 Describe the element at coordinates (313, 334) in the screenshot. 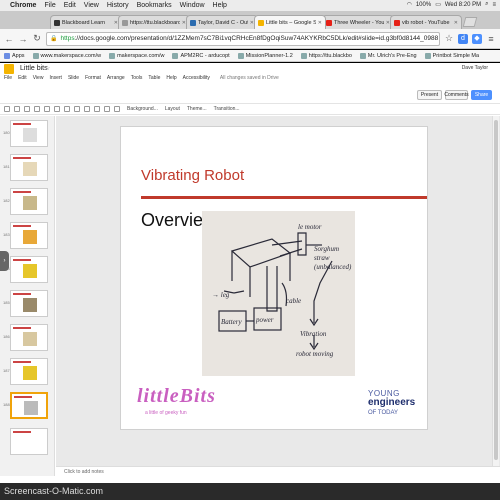

I see `svg-text: Vibration` at that location.